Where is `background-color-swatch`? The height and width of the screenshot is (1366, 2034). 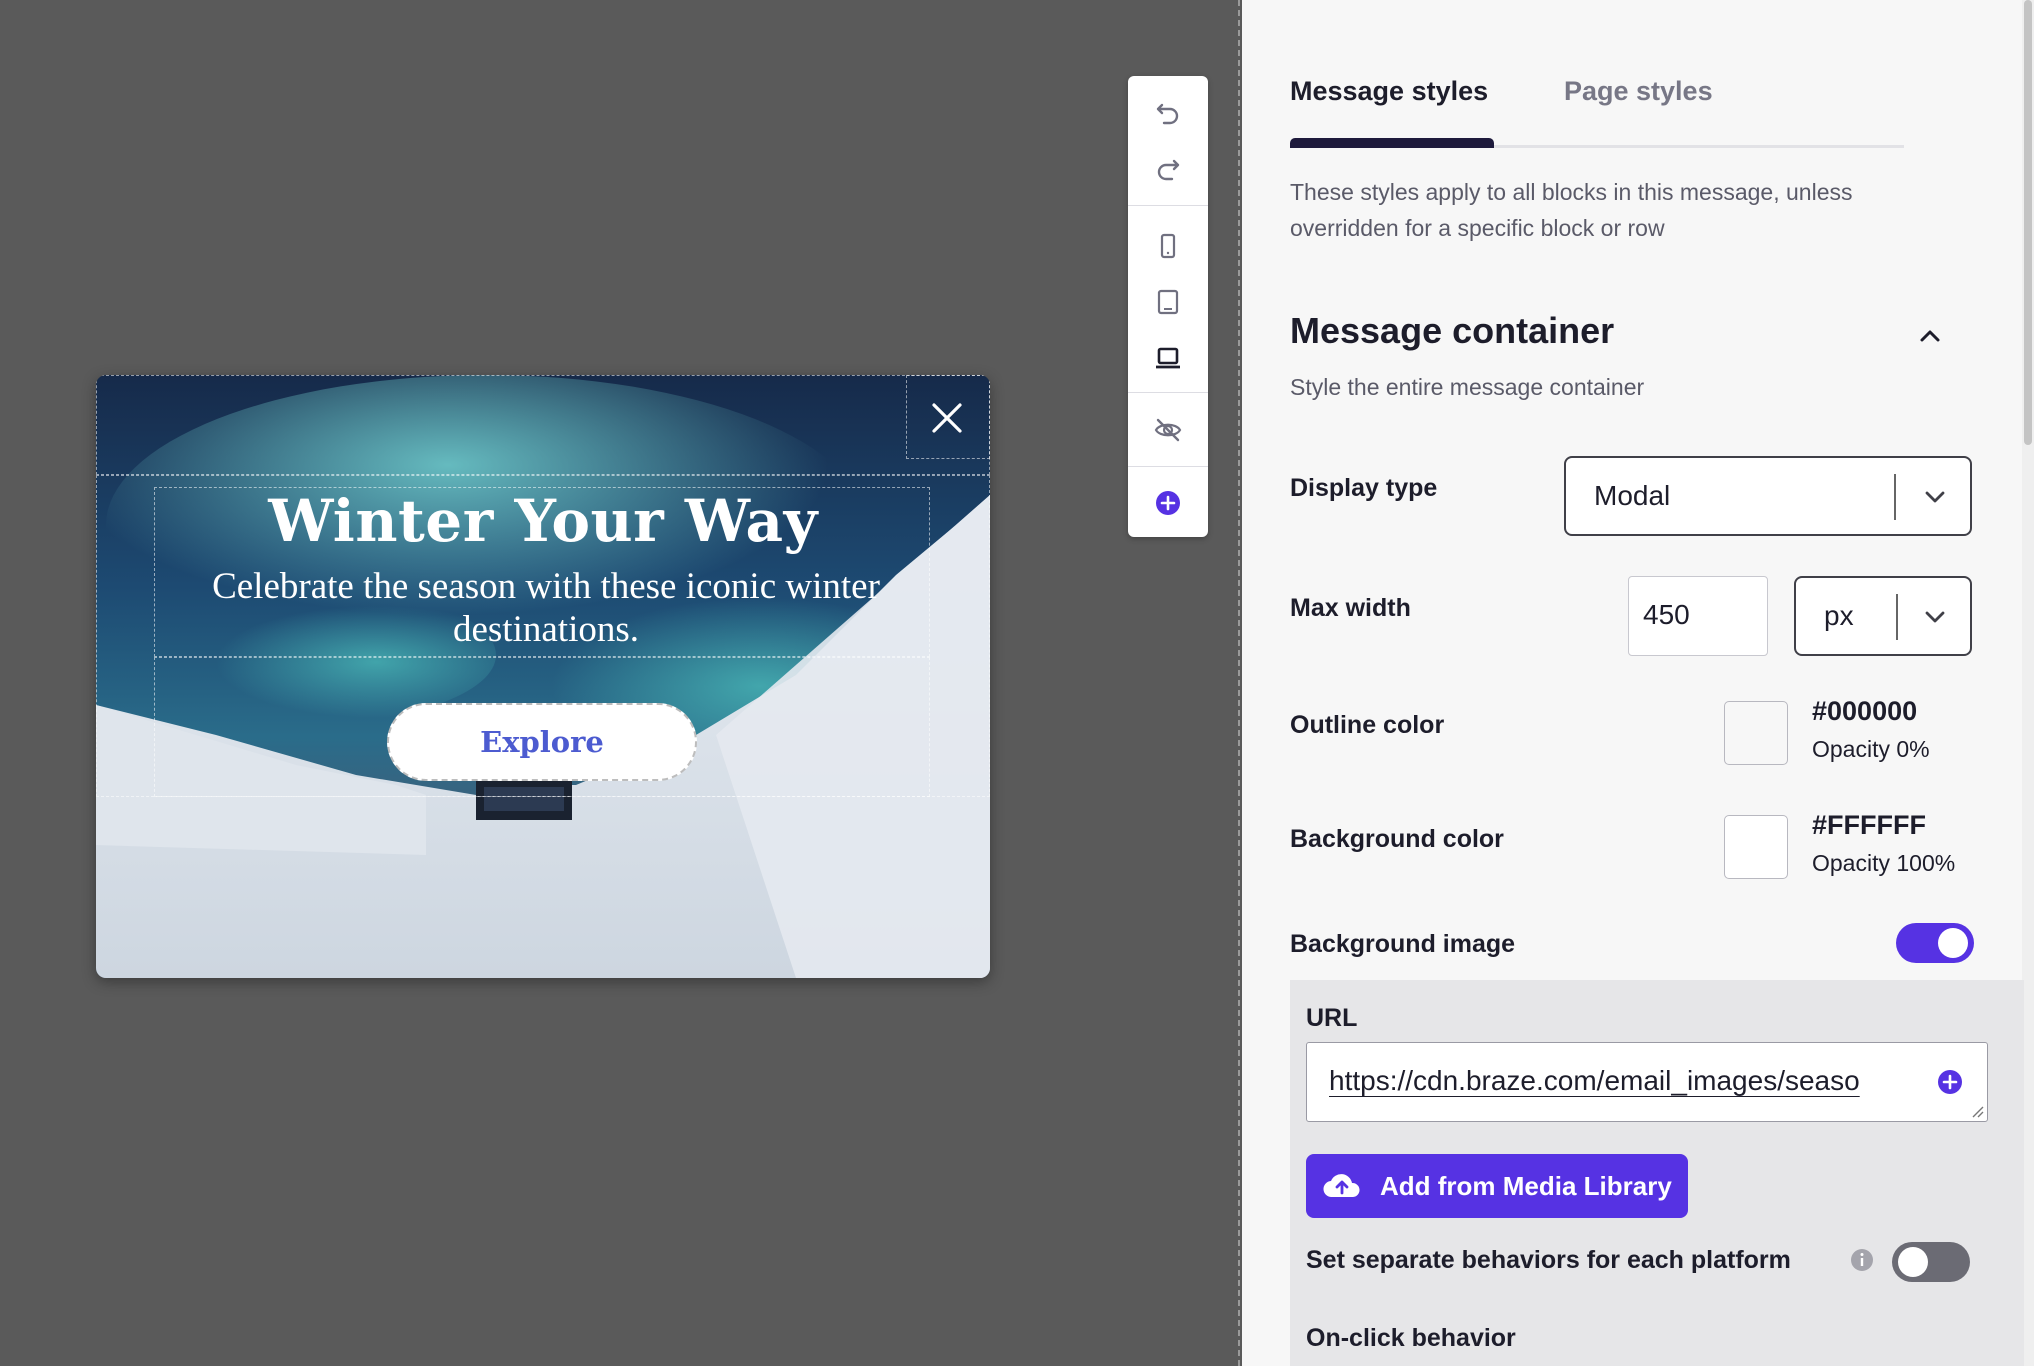
background-color-swatch is located at coordinates (1756, 847).